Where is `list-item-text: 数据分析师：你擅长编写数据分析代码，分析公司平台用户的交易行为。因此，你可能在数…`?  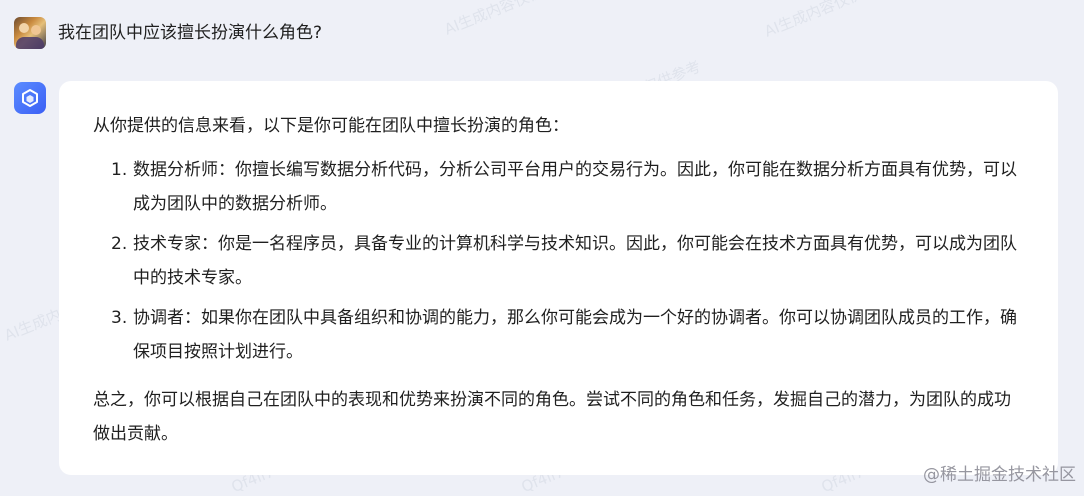 list-item-text: 数据分析师：你擅长编写数据分析代码，分析公司平台用户的交易行为。因此，你可能在数… is located at coordinates (575, 187).